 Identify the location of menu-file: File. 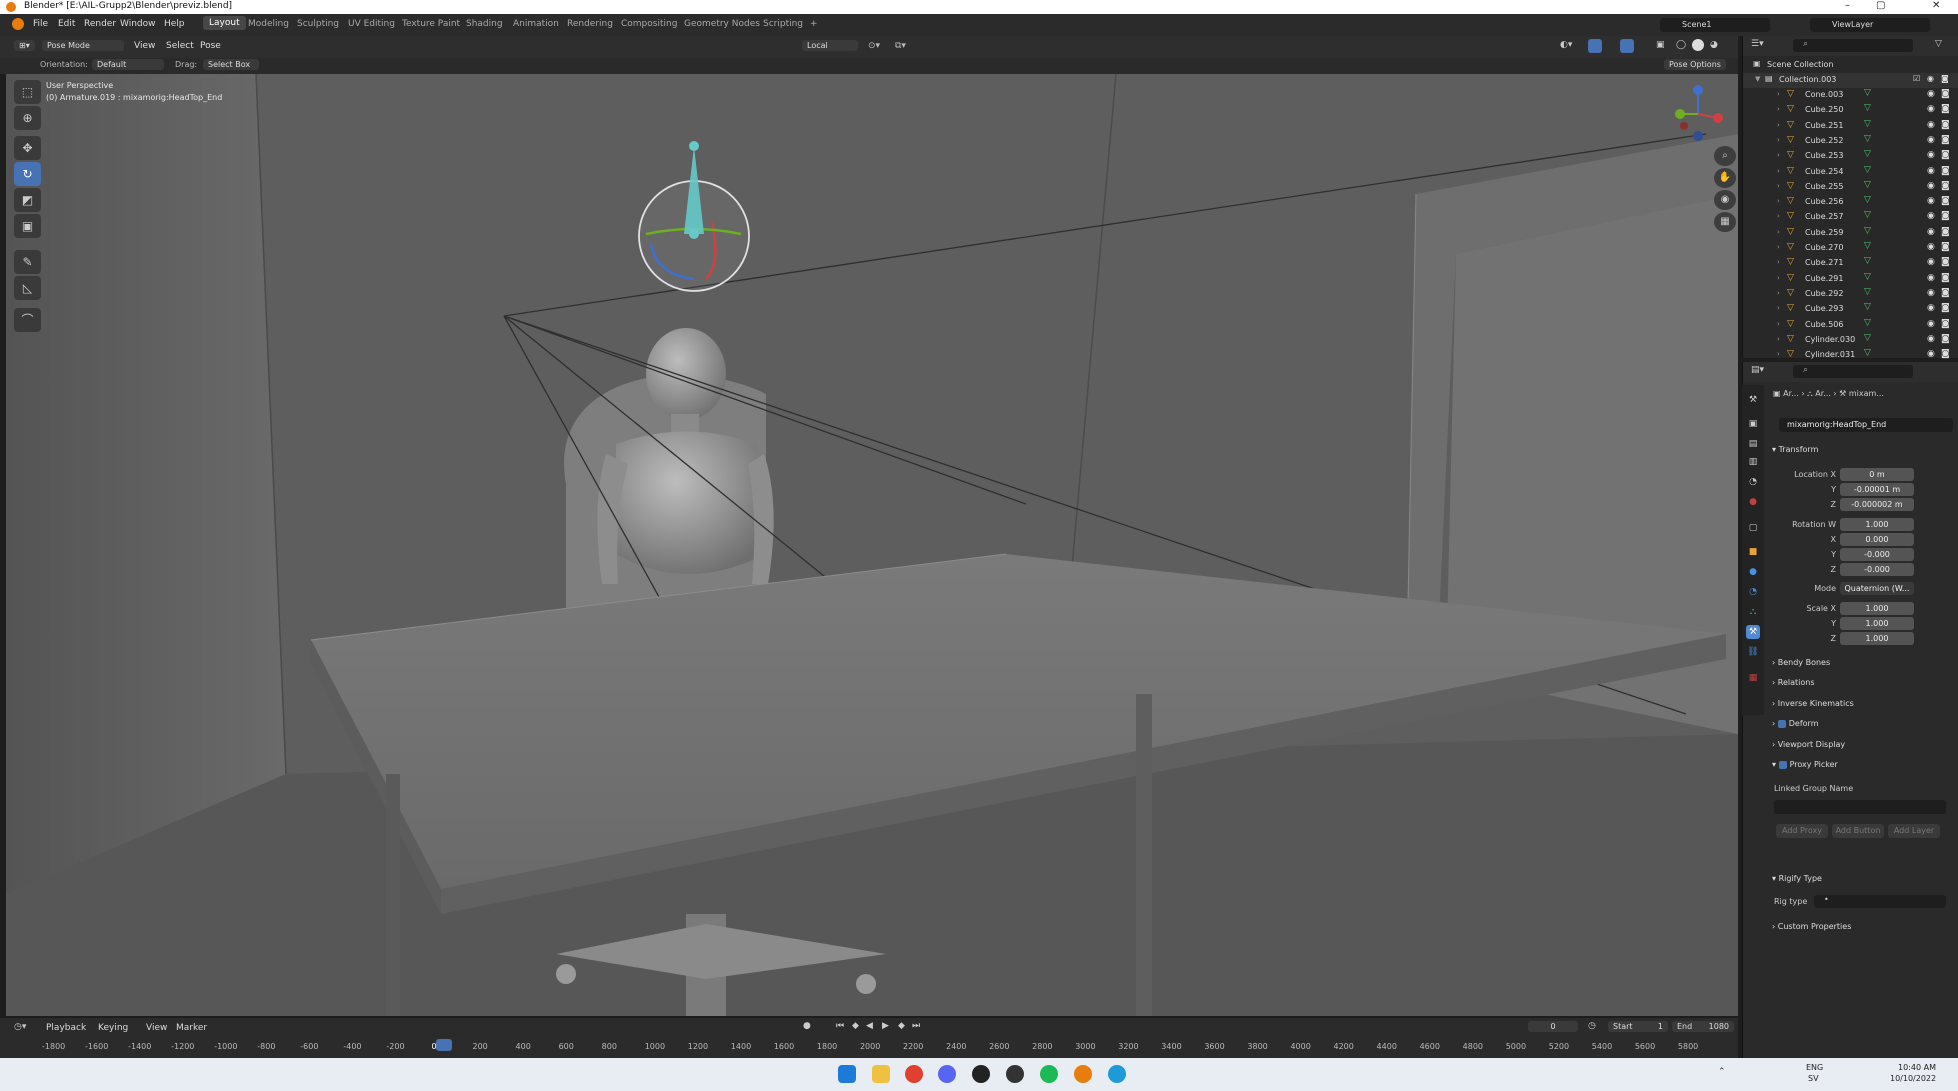
(40, 24).